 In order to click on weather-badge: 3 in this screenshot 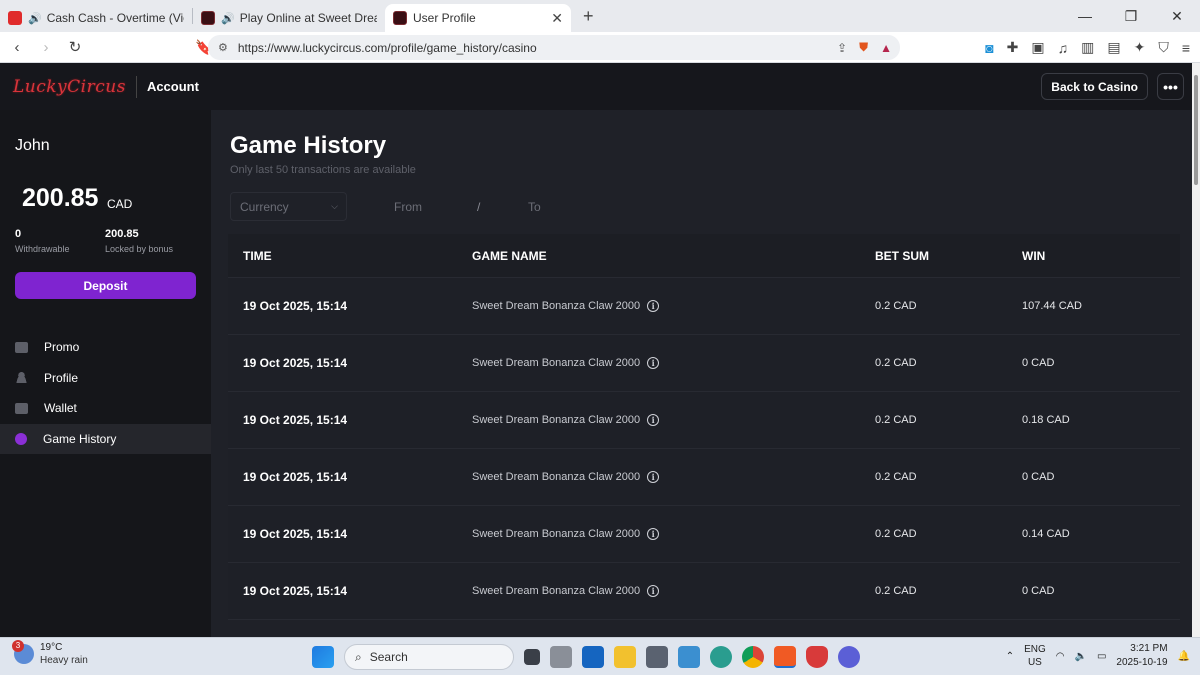, I will do `click(18, 646)`.